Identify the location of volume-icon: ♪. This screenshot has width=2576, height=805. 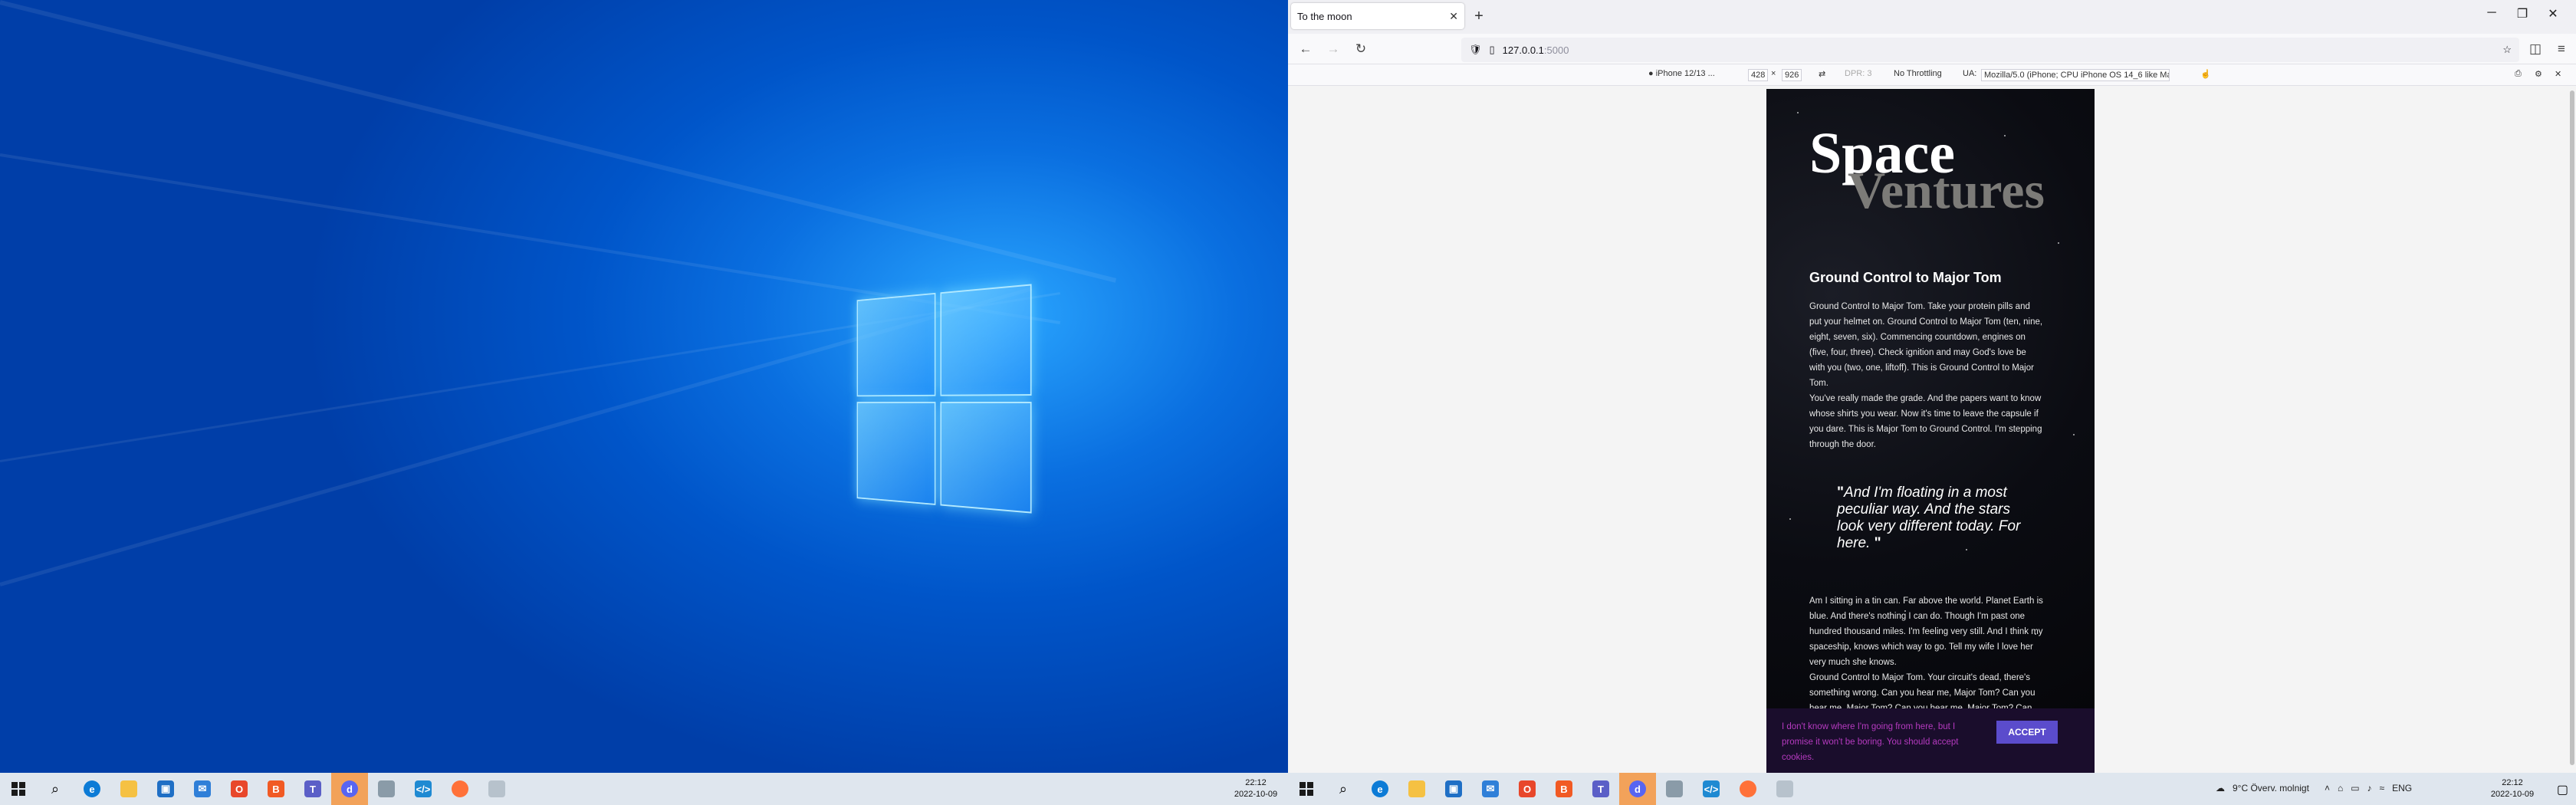
(2369, 789).